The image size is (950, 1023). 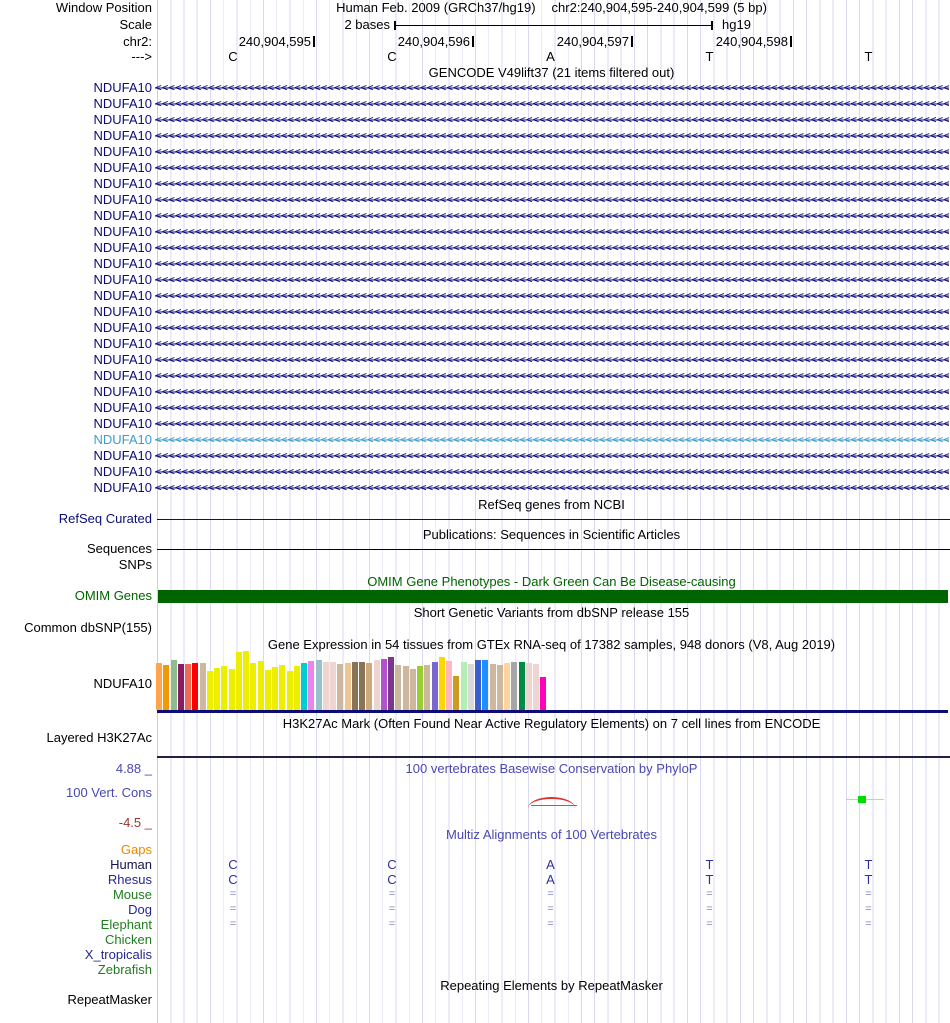 I want to click on multiz-species-label: Mouse, so click(x=76, y=894).